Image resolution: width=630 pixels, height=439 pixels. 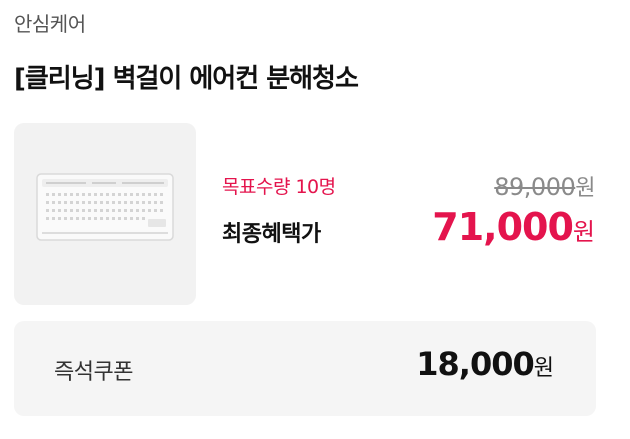 I want to click on original-price-unit: 원, so click(x=585, y=188).